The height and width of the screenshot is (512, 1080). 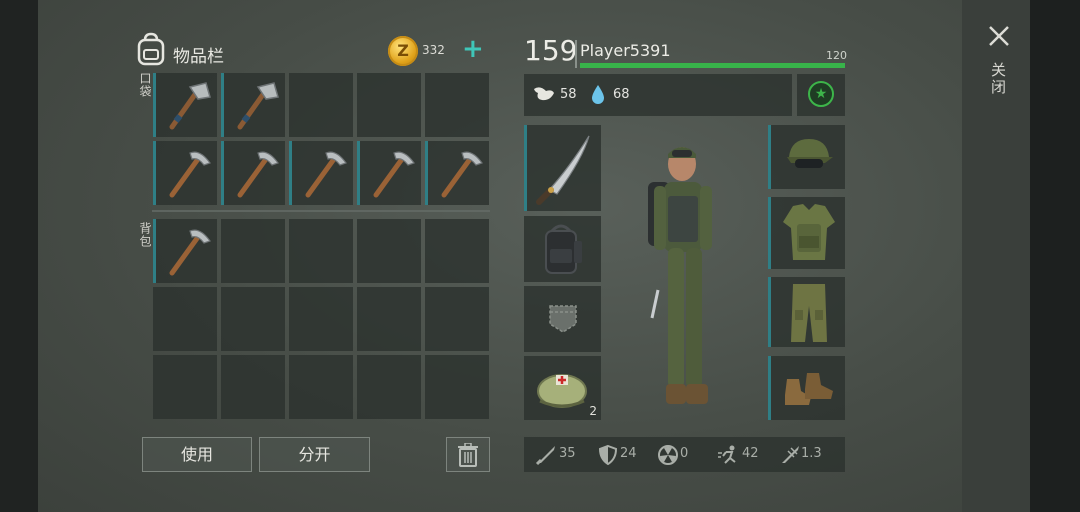 What do you see at coordinates (684, 453) in the screenshot?
I see `radiation-value: 0` at bounding box center [684, 453].